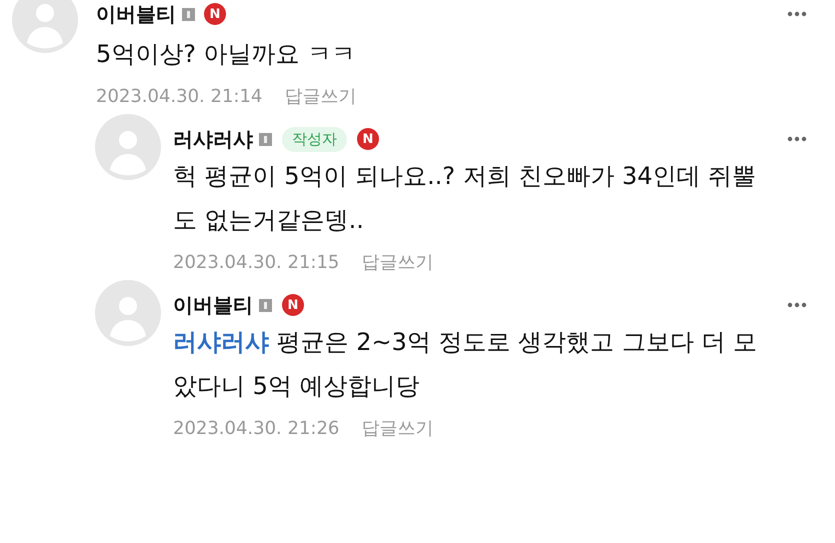 The image size is (835, 543). Describe the element at coordinates (226, 54) in the screenshot. I see `comment-text: 5억이상? 아닐까요 ㅋㅋ` at that location.